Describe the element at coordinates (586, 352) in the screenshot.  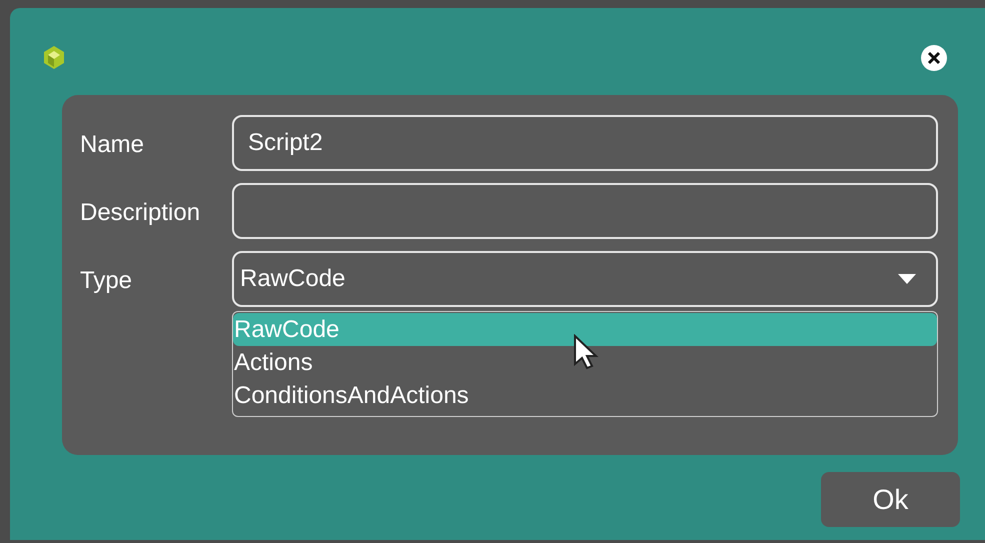
I see `mouse-cursor-icon` at that location.